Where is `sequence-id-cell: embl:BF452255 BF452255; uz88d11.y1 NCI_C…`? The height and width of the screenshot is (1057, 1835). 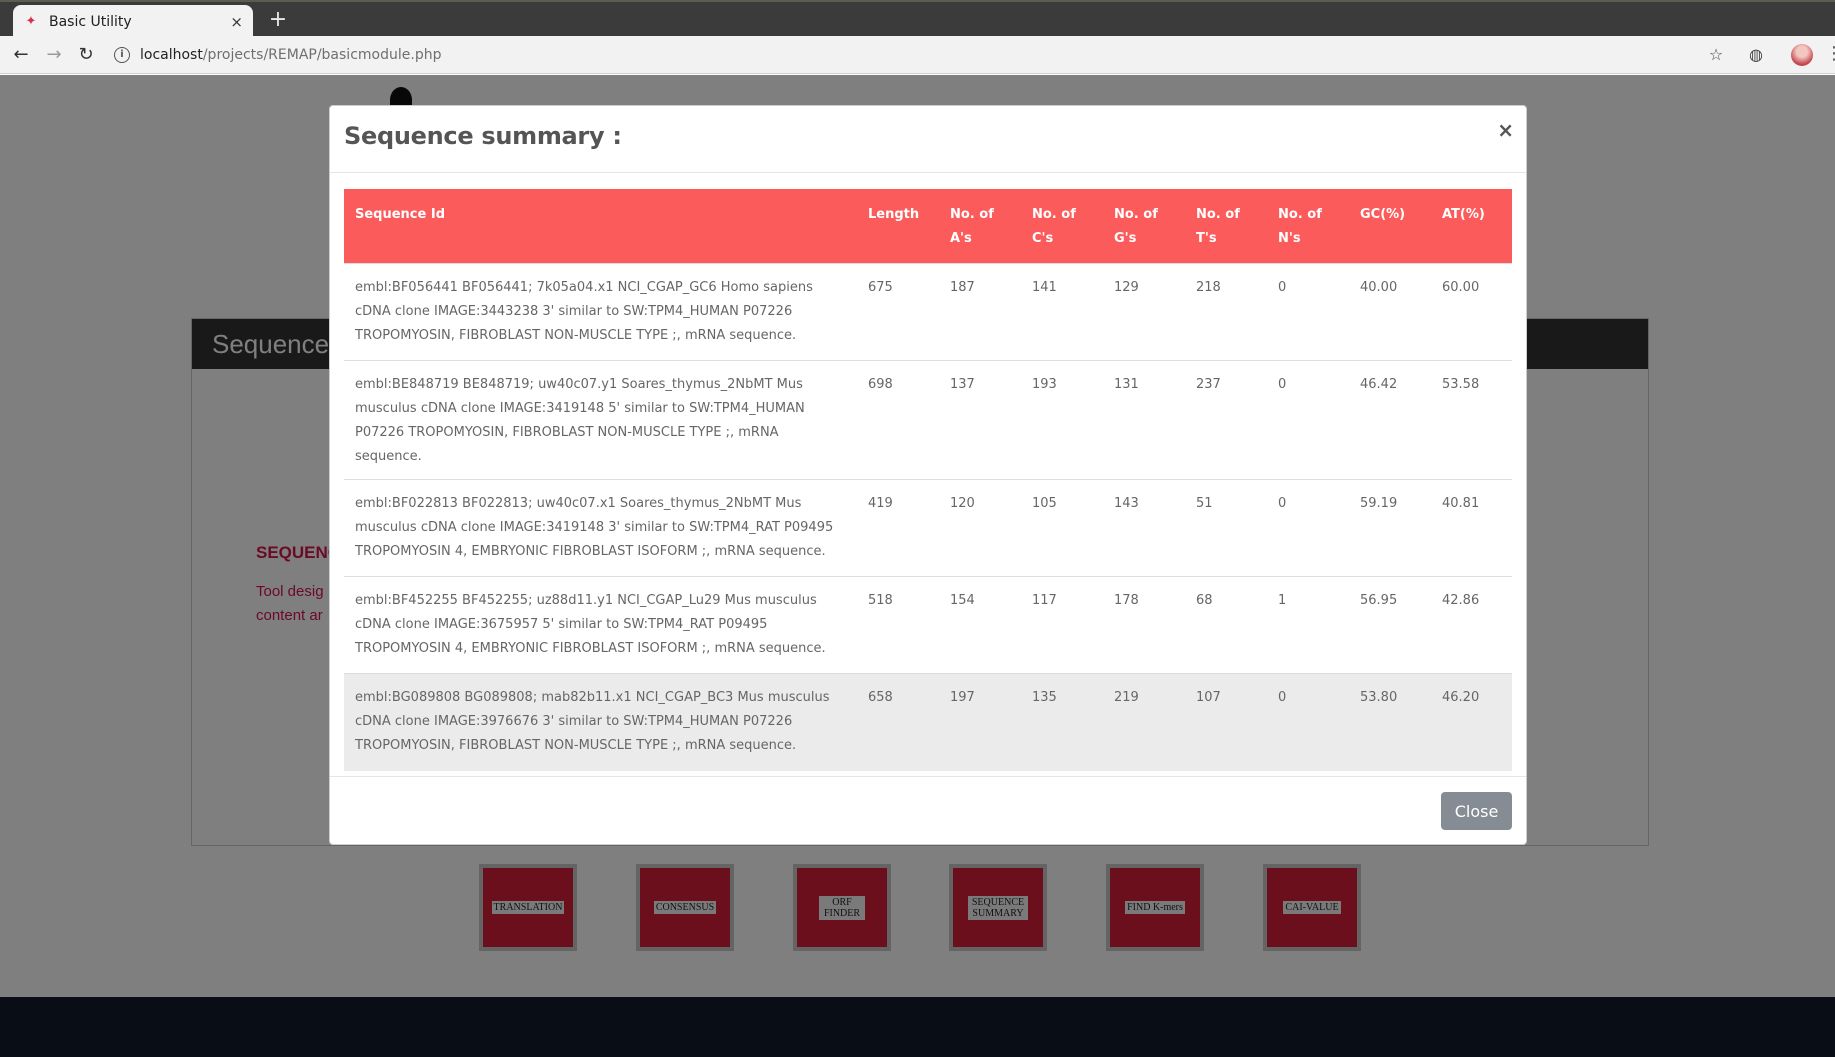 sequence-id-cell: embl:BF452255 BF452255; uz88d11.y1 NCI_C… is located at coordinates (600, 625).